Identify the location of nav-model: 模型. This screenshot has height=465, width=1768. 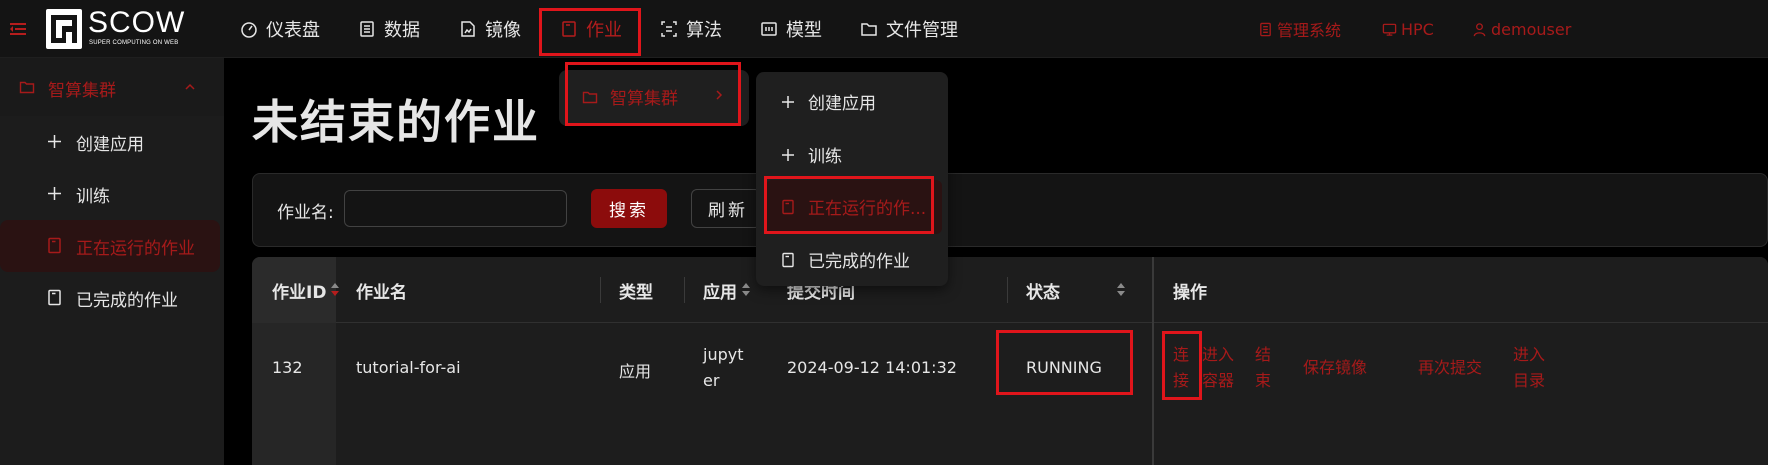
(791, 29).